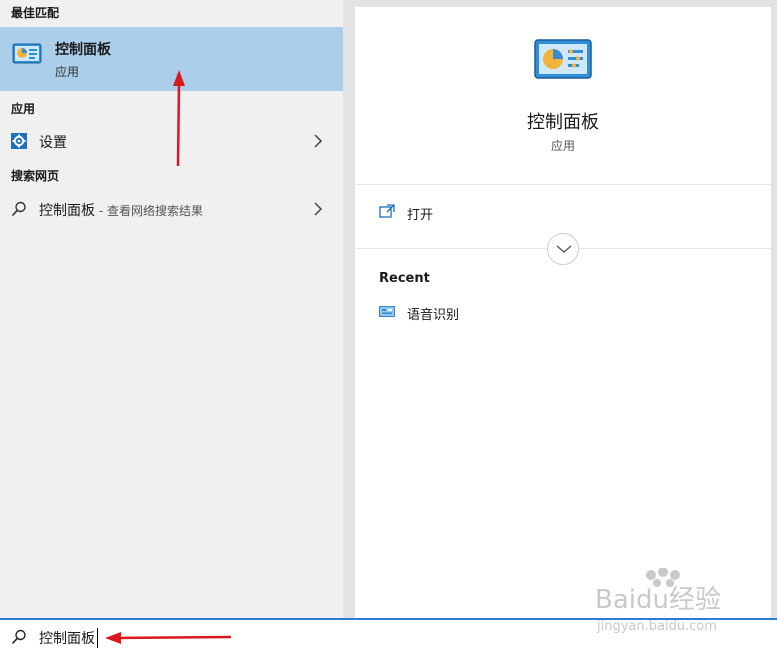 The height and width of the screenshot is (653, 777). What do you see at coordinates (404, 278) in the screenshot?
I see `recent-header: Recent` at bounding box center [404, 278].